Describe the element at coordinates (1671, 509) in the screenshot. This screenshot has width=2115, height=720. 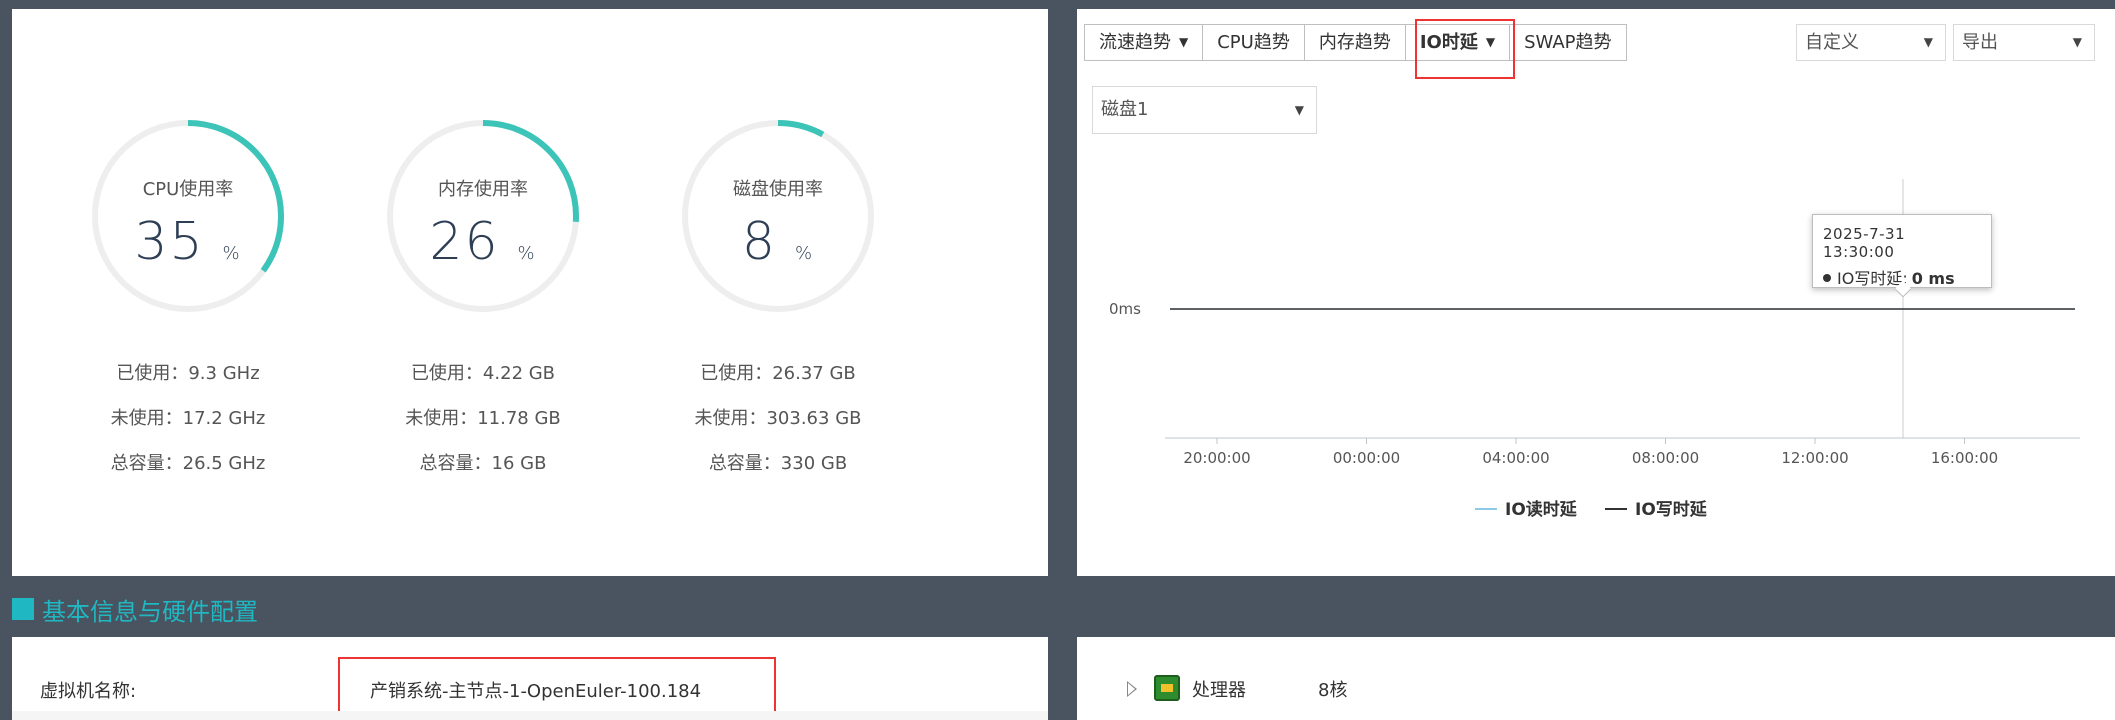
I see `legend-label: IO写时延` at that location.